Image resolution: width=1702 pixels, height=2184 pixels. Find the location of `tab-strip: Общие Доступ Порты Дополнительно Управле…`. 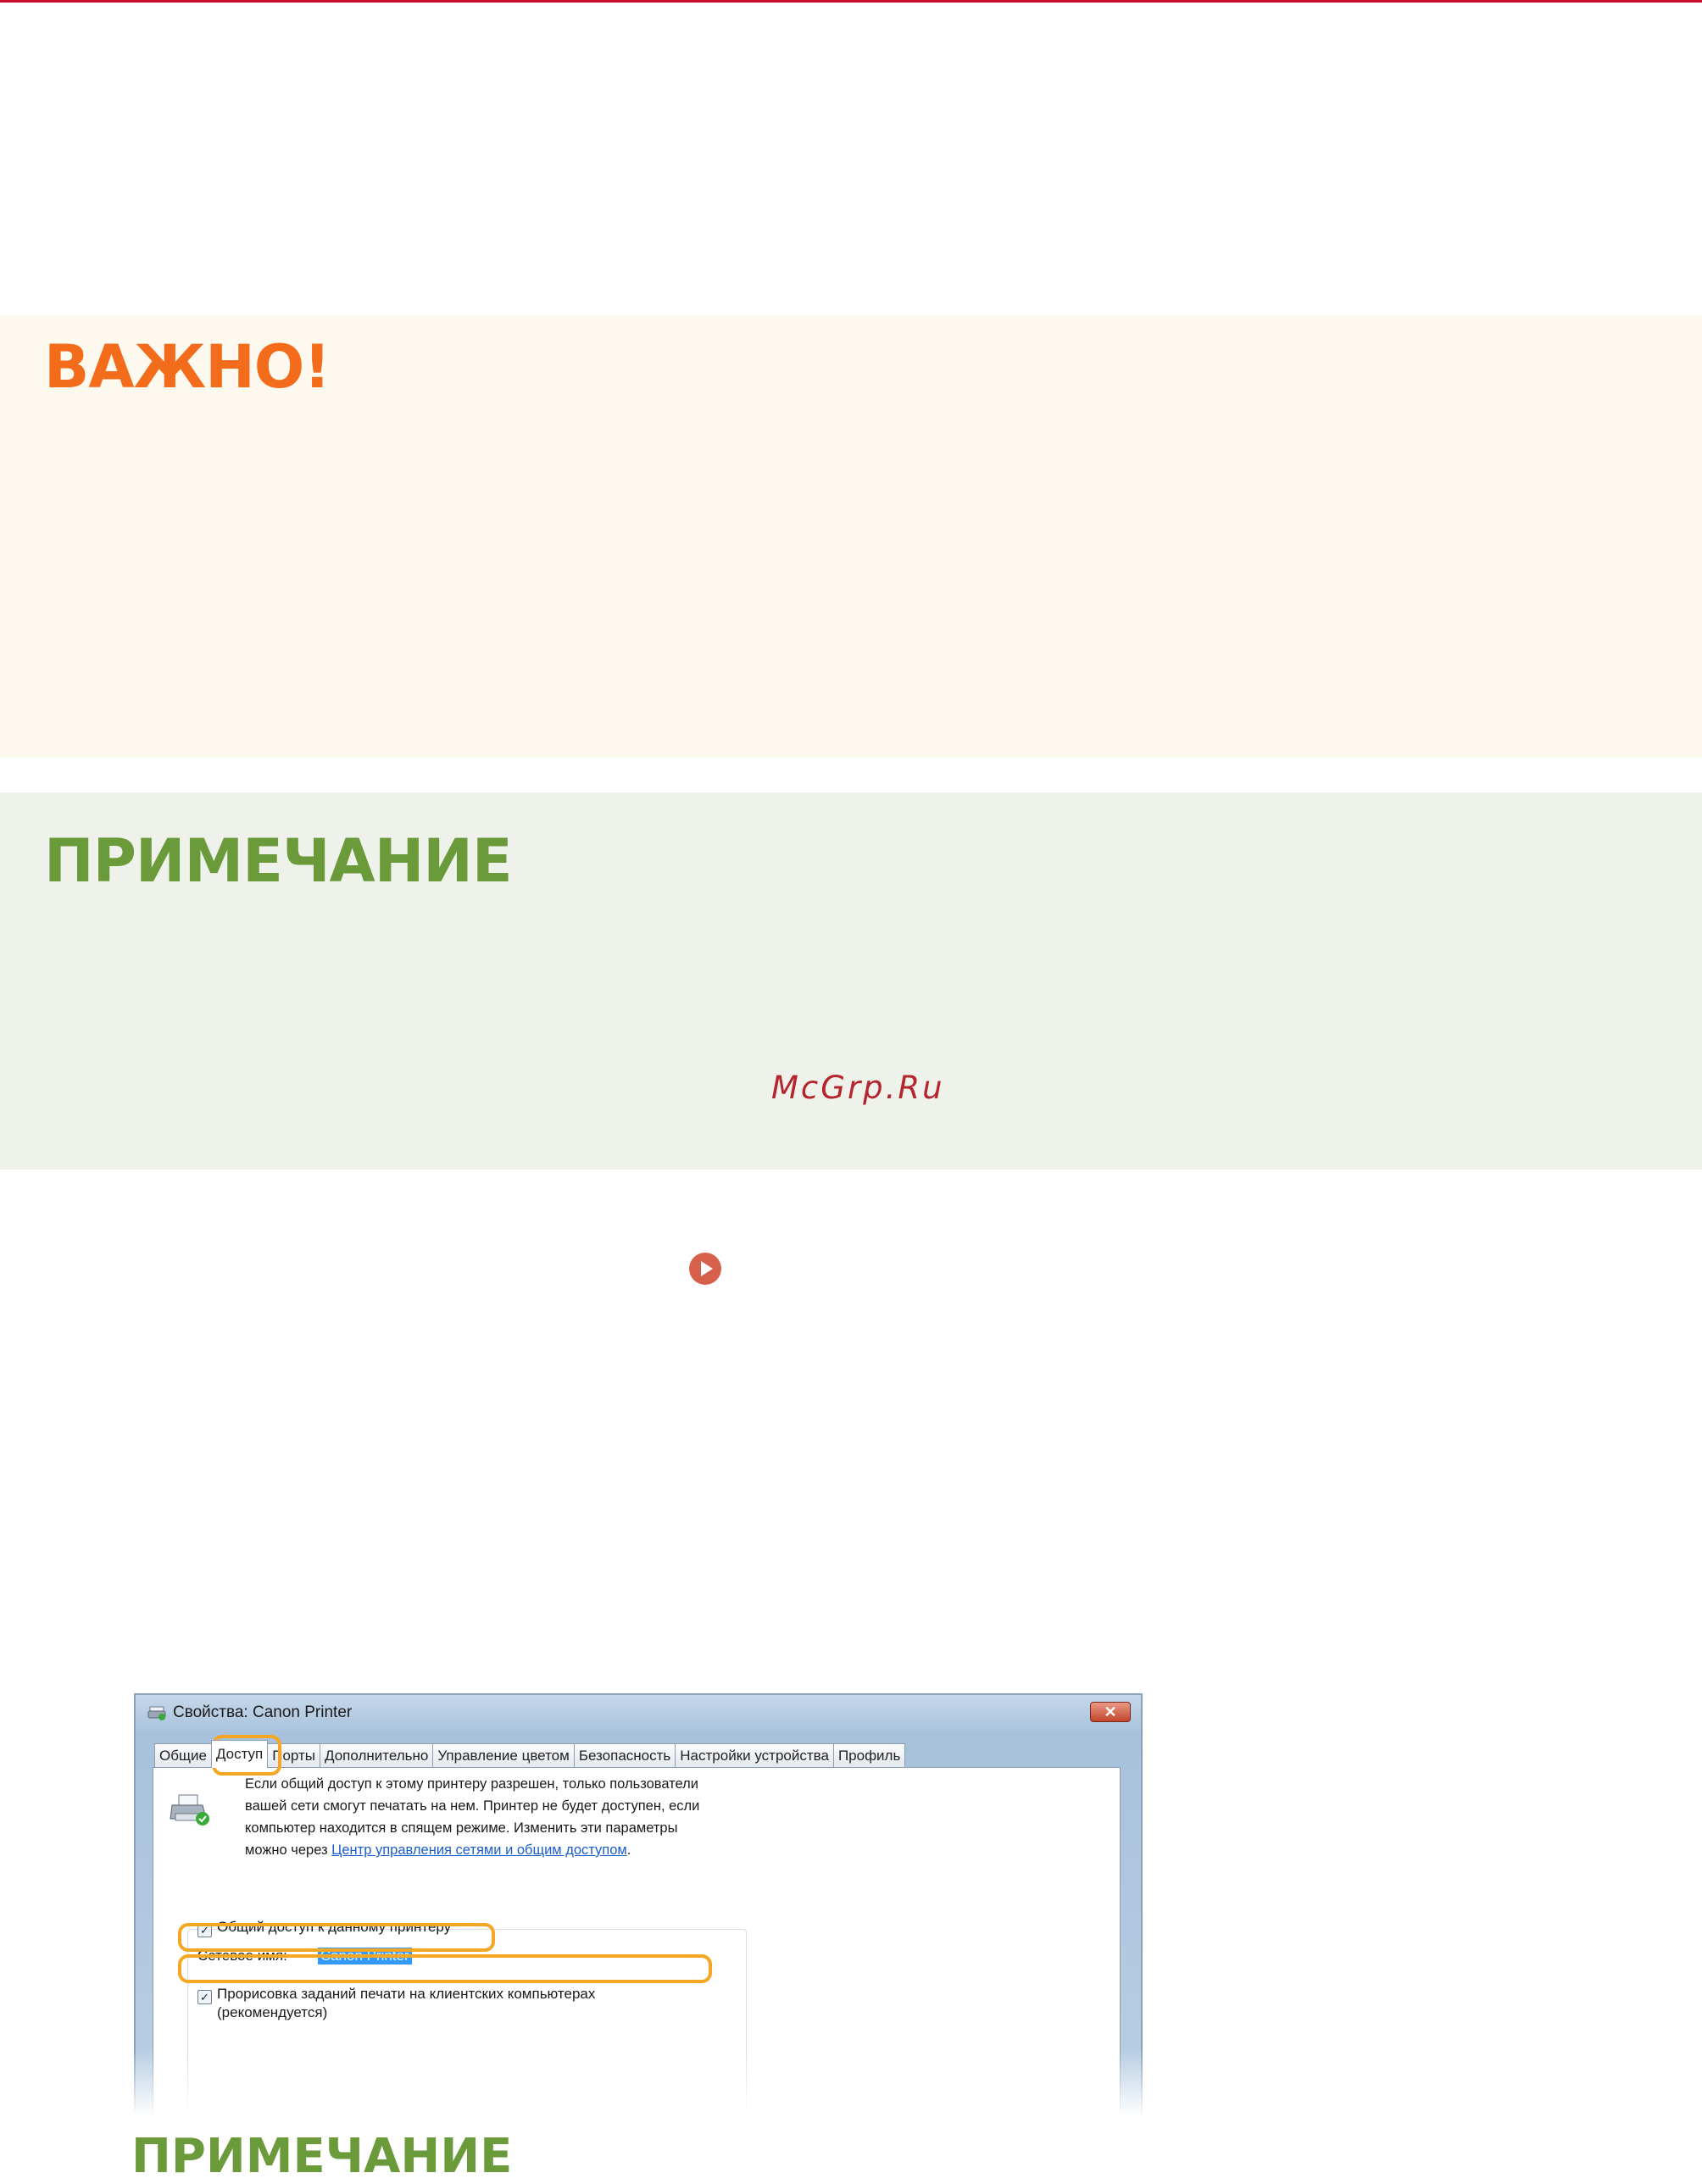

tab-strip: Общие Доступ Порты Дополнительно Управле… is located at coordinates (530, 1754).